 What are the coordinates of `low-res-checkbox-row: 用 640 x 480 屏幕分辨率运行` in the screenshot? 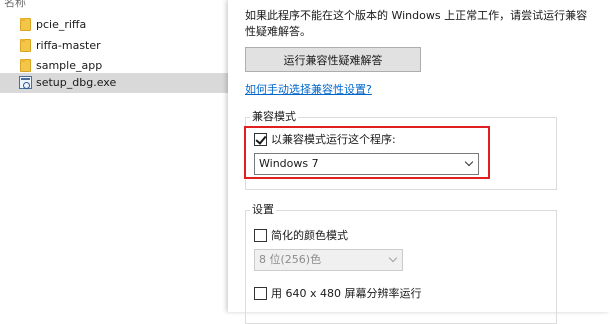 It's located at (338, 293).